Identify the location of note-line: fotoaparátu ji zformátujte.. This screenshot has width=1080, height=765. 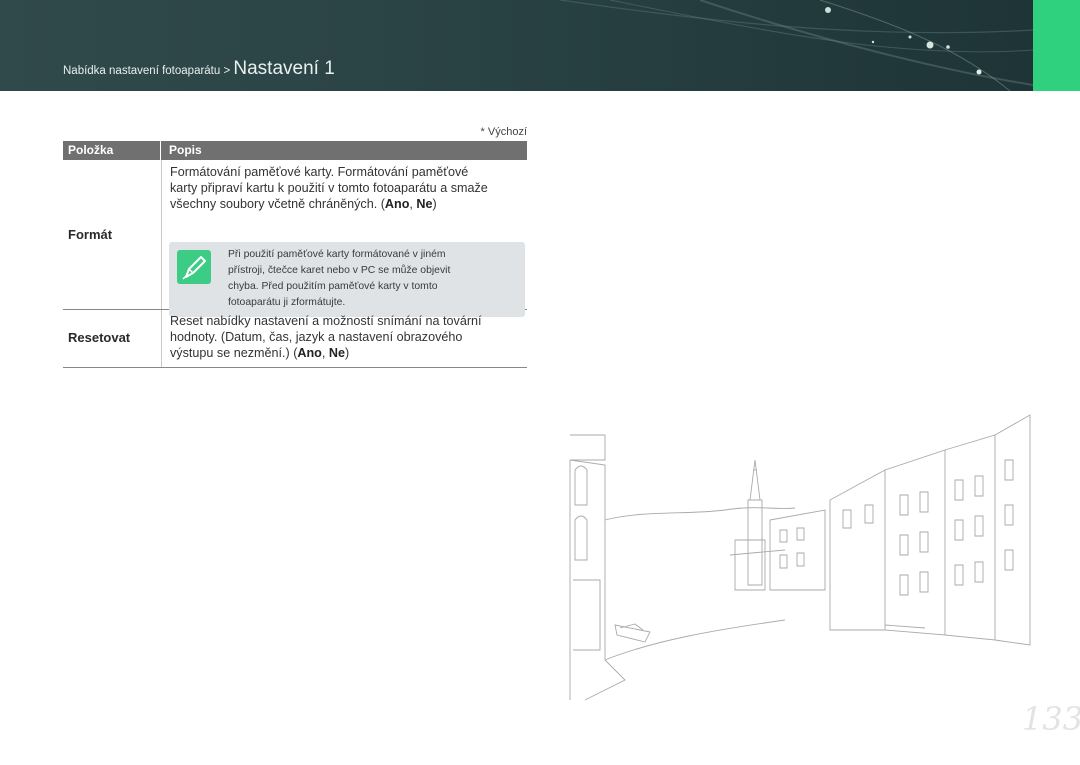
(287, 302).